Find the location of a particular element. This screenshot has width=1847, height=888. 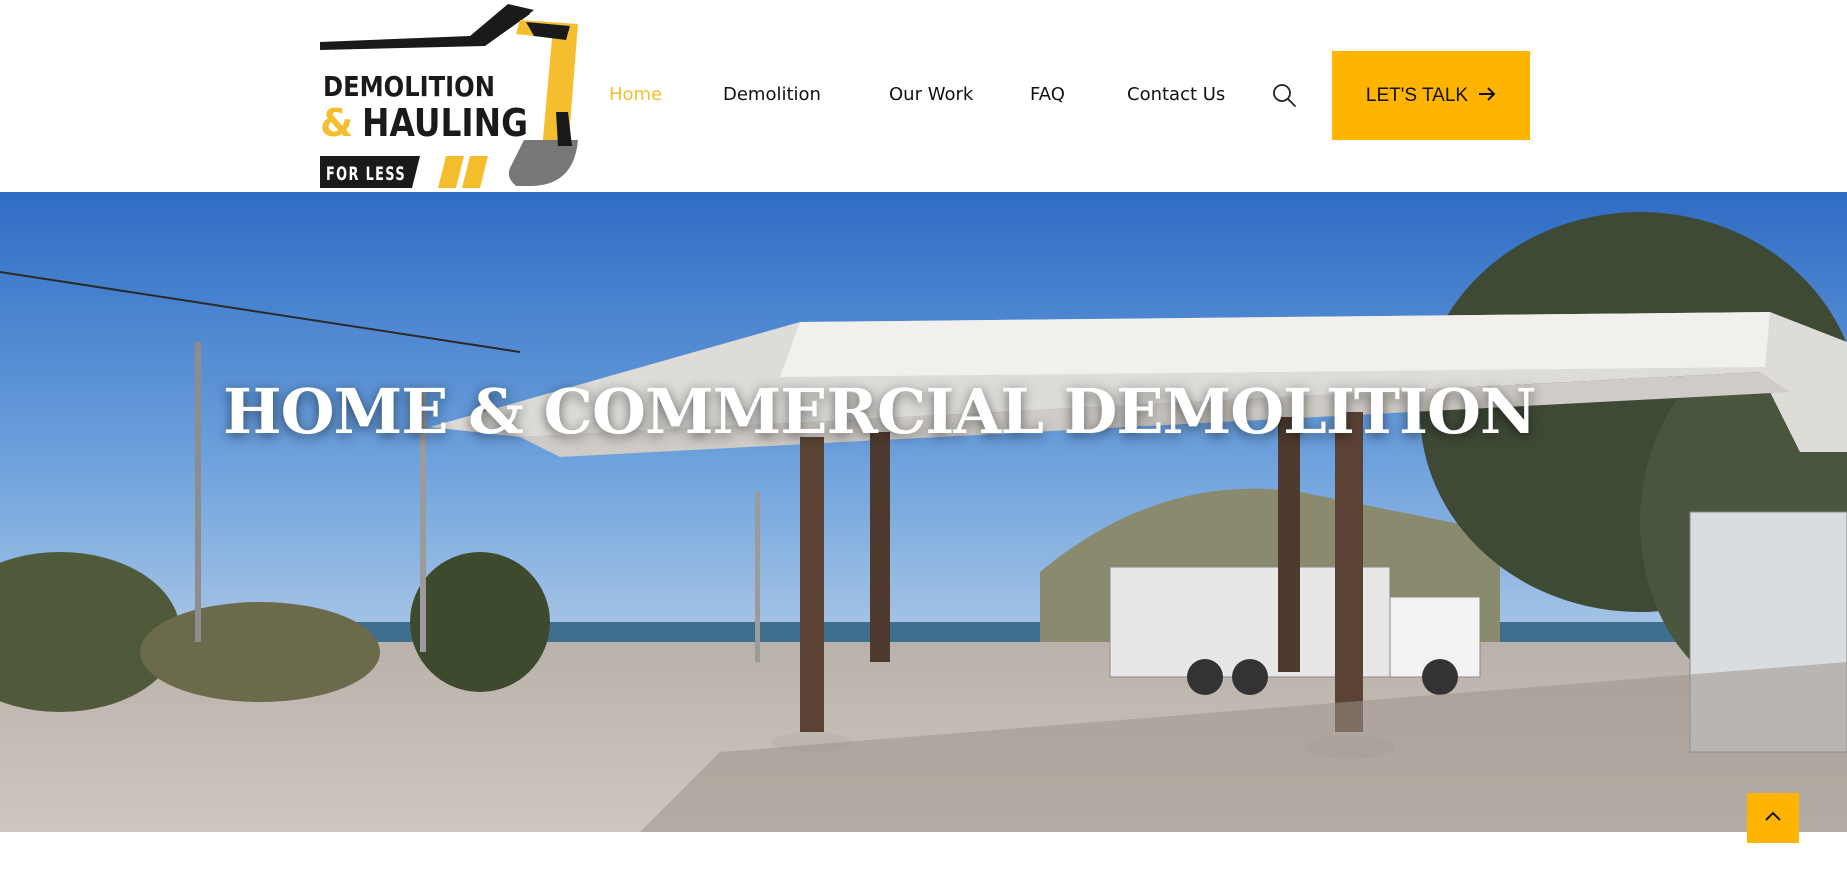

logo-line1: DEMOLITION is located at coordinates (409, 86).